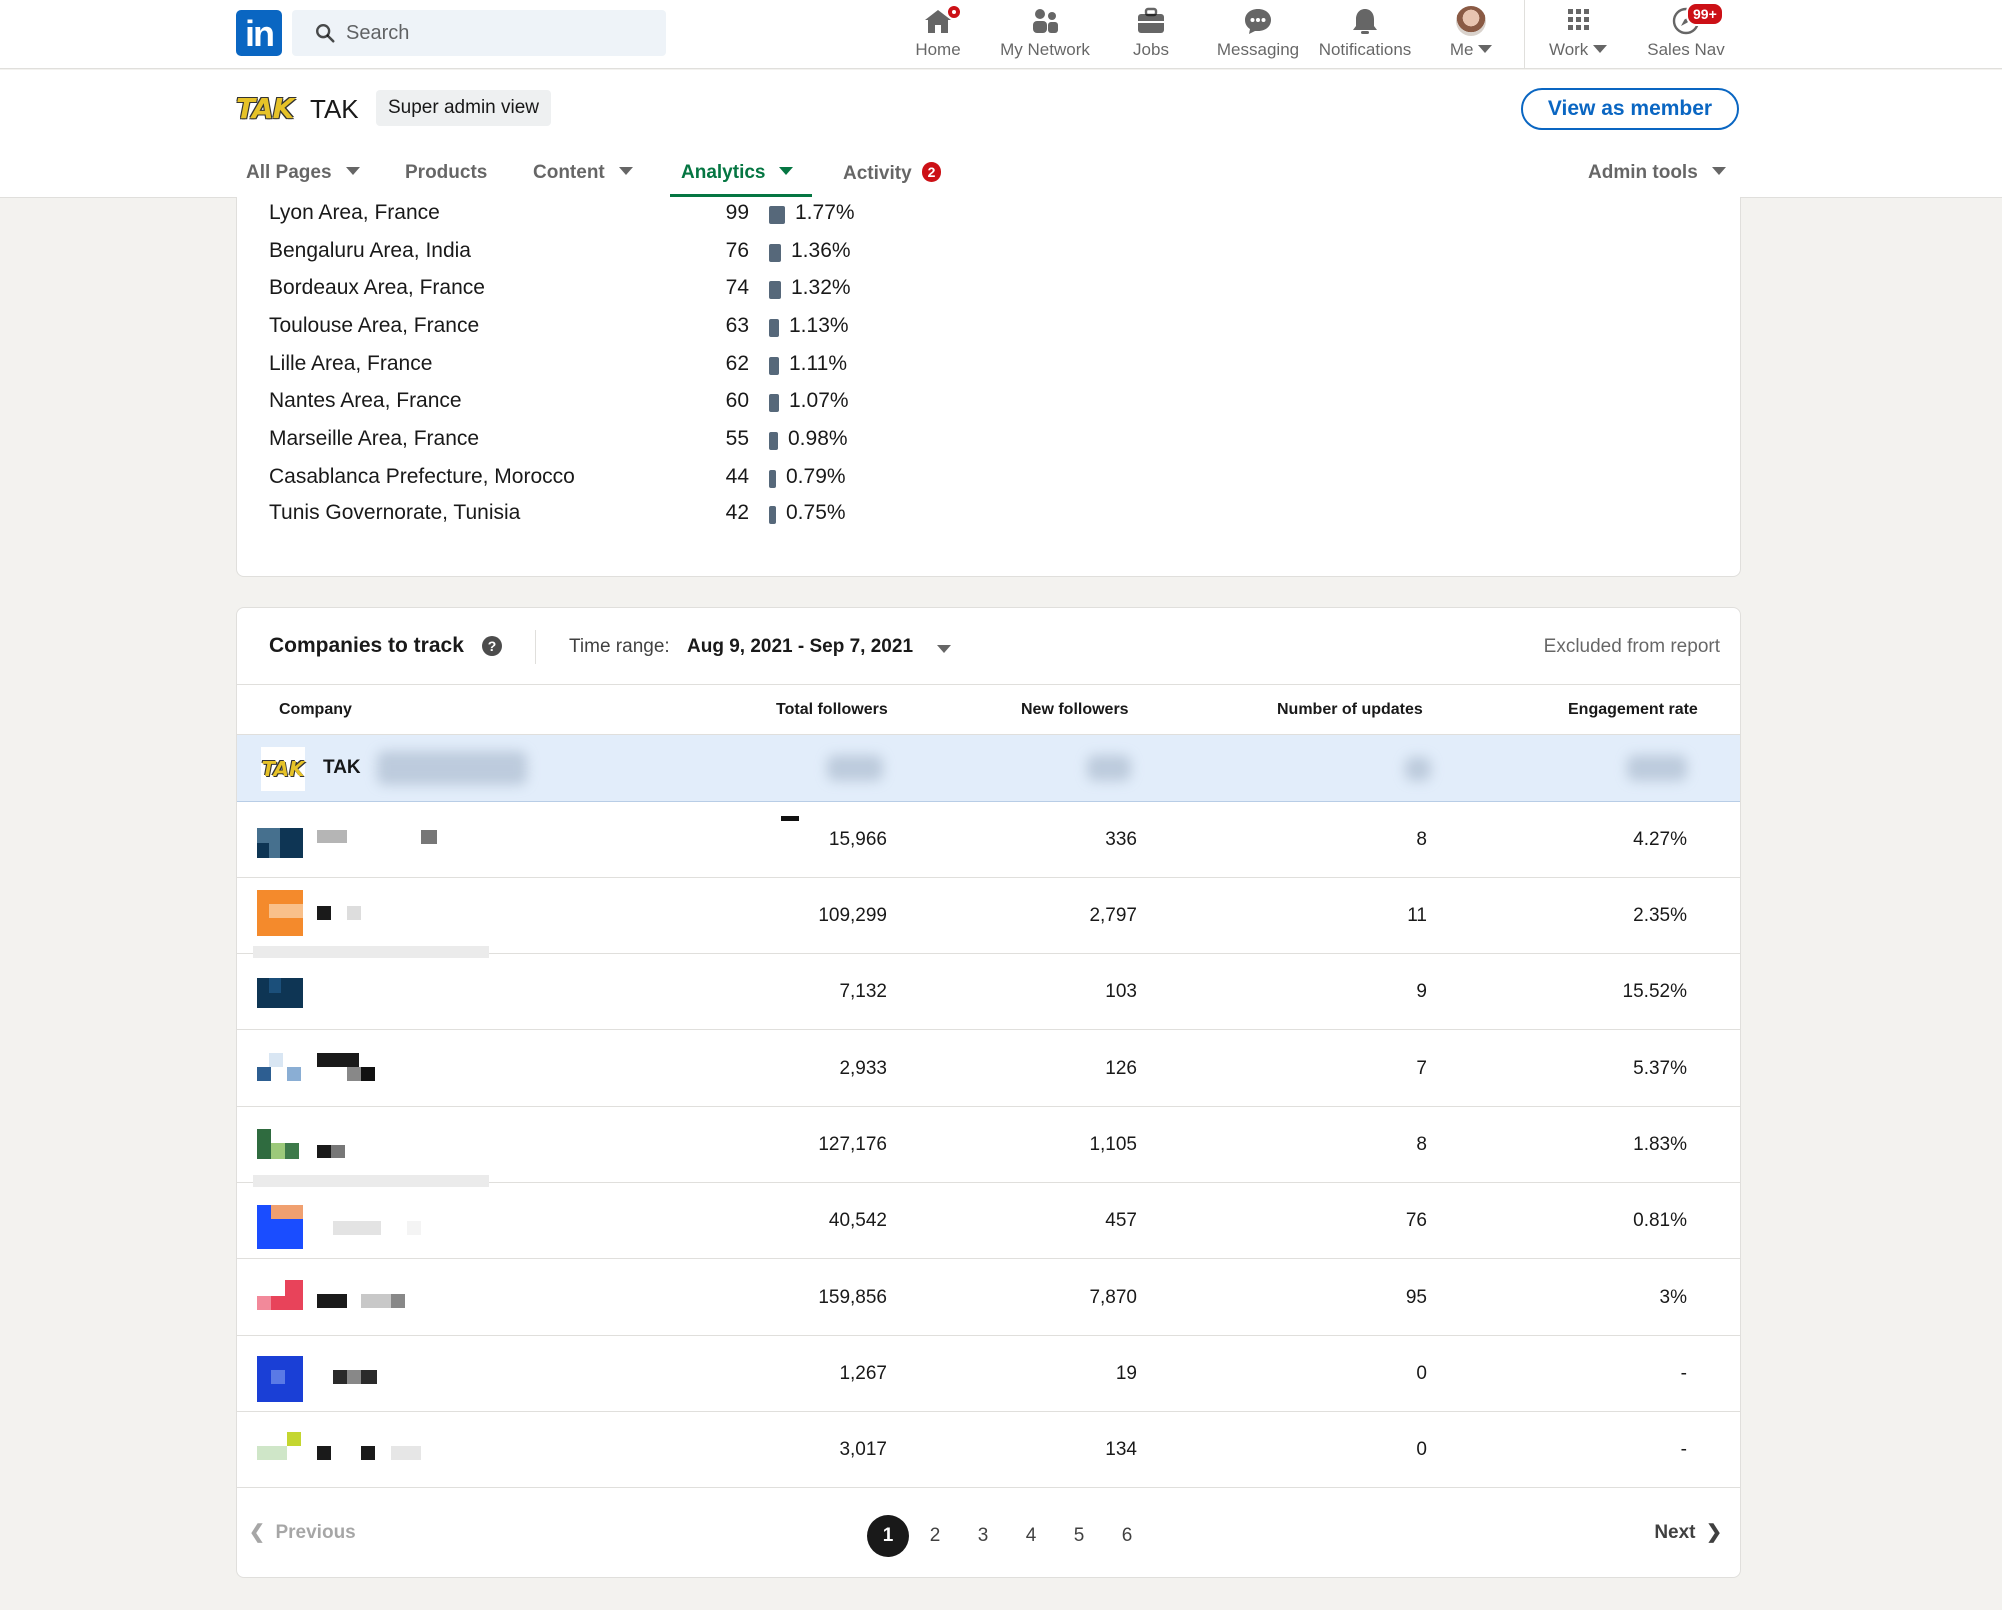 The width and height of the screenshot is (2002, 1610). I want to click on table-row: 7,132 103 9 15.52%, so click(988, 992).